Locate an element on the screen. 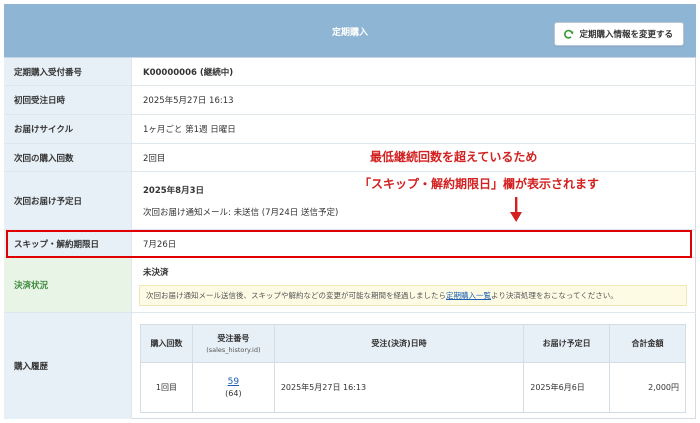  label-next-count: 次回の購入回数 is located at coordinates (68, 157).